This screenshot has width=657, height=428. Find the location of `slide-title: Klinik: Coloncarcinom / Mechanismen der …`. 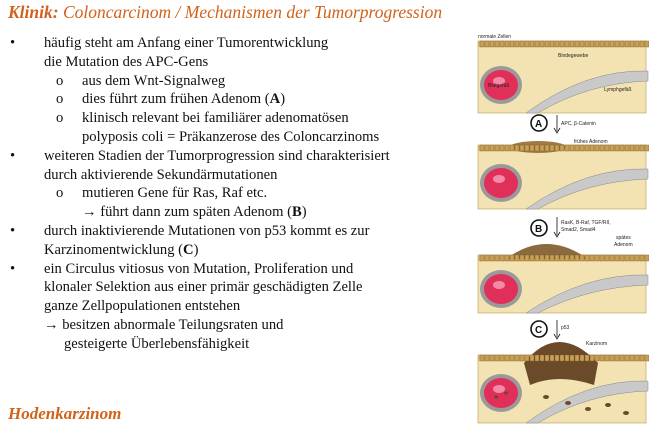

slide-title: Klinik: Coloncarcinom / Mechanismen der … is located at coordinates (225, 12).